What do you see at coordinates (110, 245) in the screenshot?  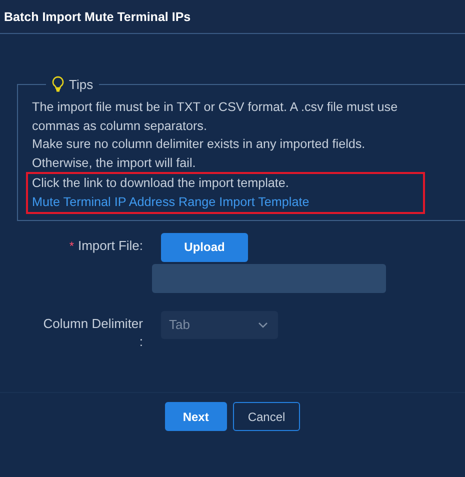 I see `field-label: Import File:` at bounding box center [110, 245].